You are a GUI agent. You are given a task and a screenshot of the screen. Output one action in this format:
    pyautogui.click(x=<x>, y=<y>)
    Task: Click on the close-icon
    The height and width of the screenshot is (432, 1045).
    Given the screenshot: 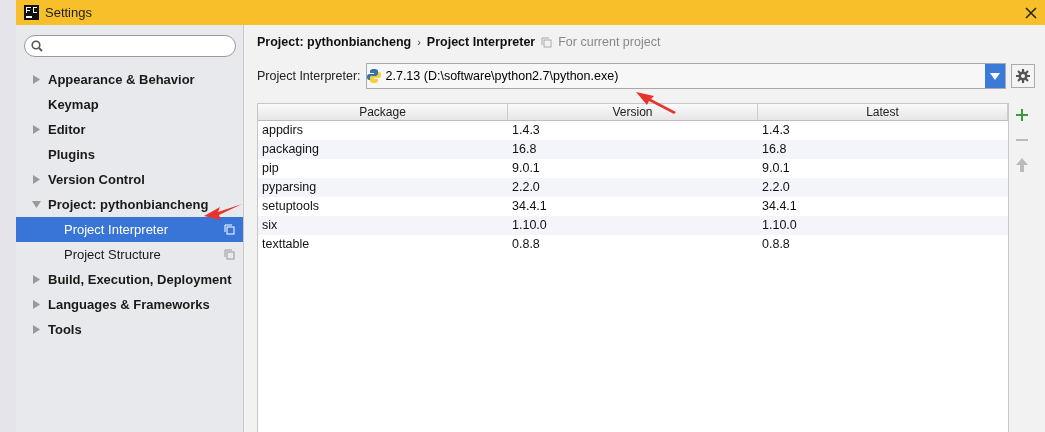 What is the action you would take?
    pyautogui.click(x=1031, y=12)
    